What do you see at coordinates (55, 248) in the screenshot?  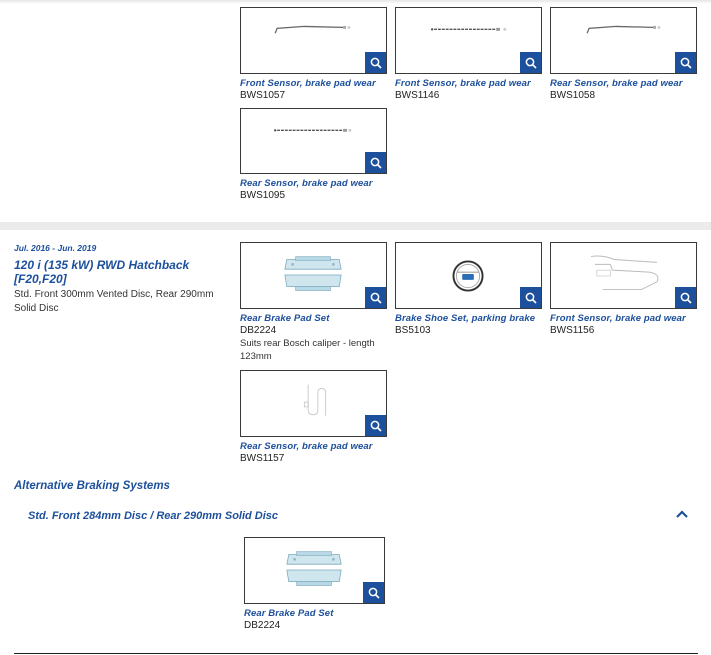 I see `vehicle-dates: Jul. 2016 - Jun. 2019` at bounding box center [55, 248].